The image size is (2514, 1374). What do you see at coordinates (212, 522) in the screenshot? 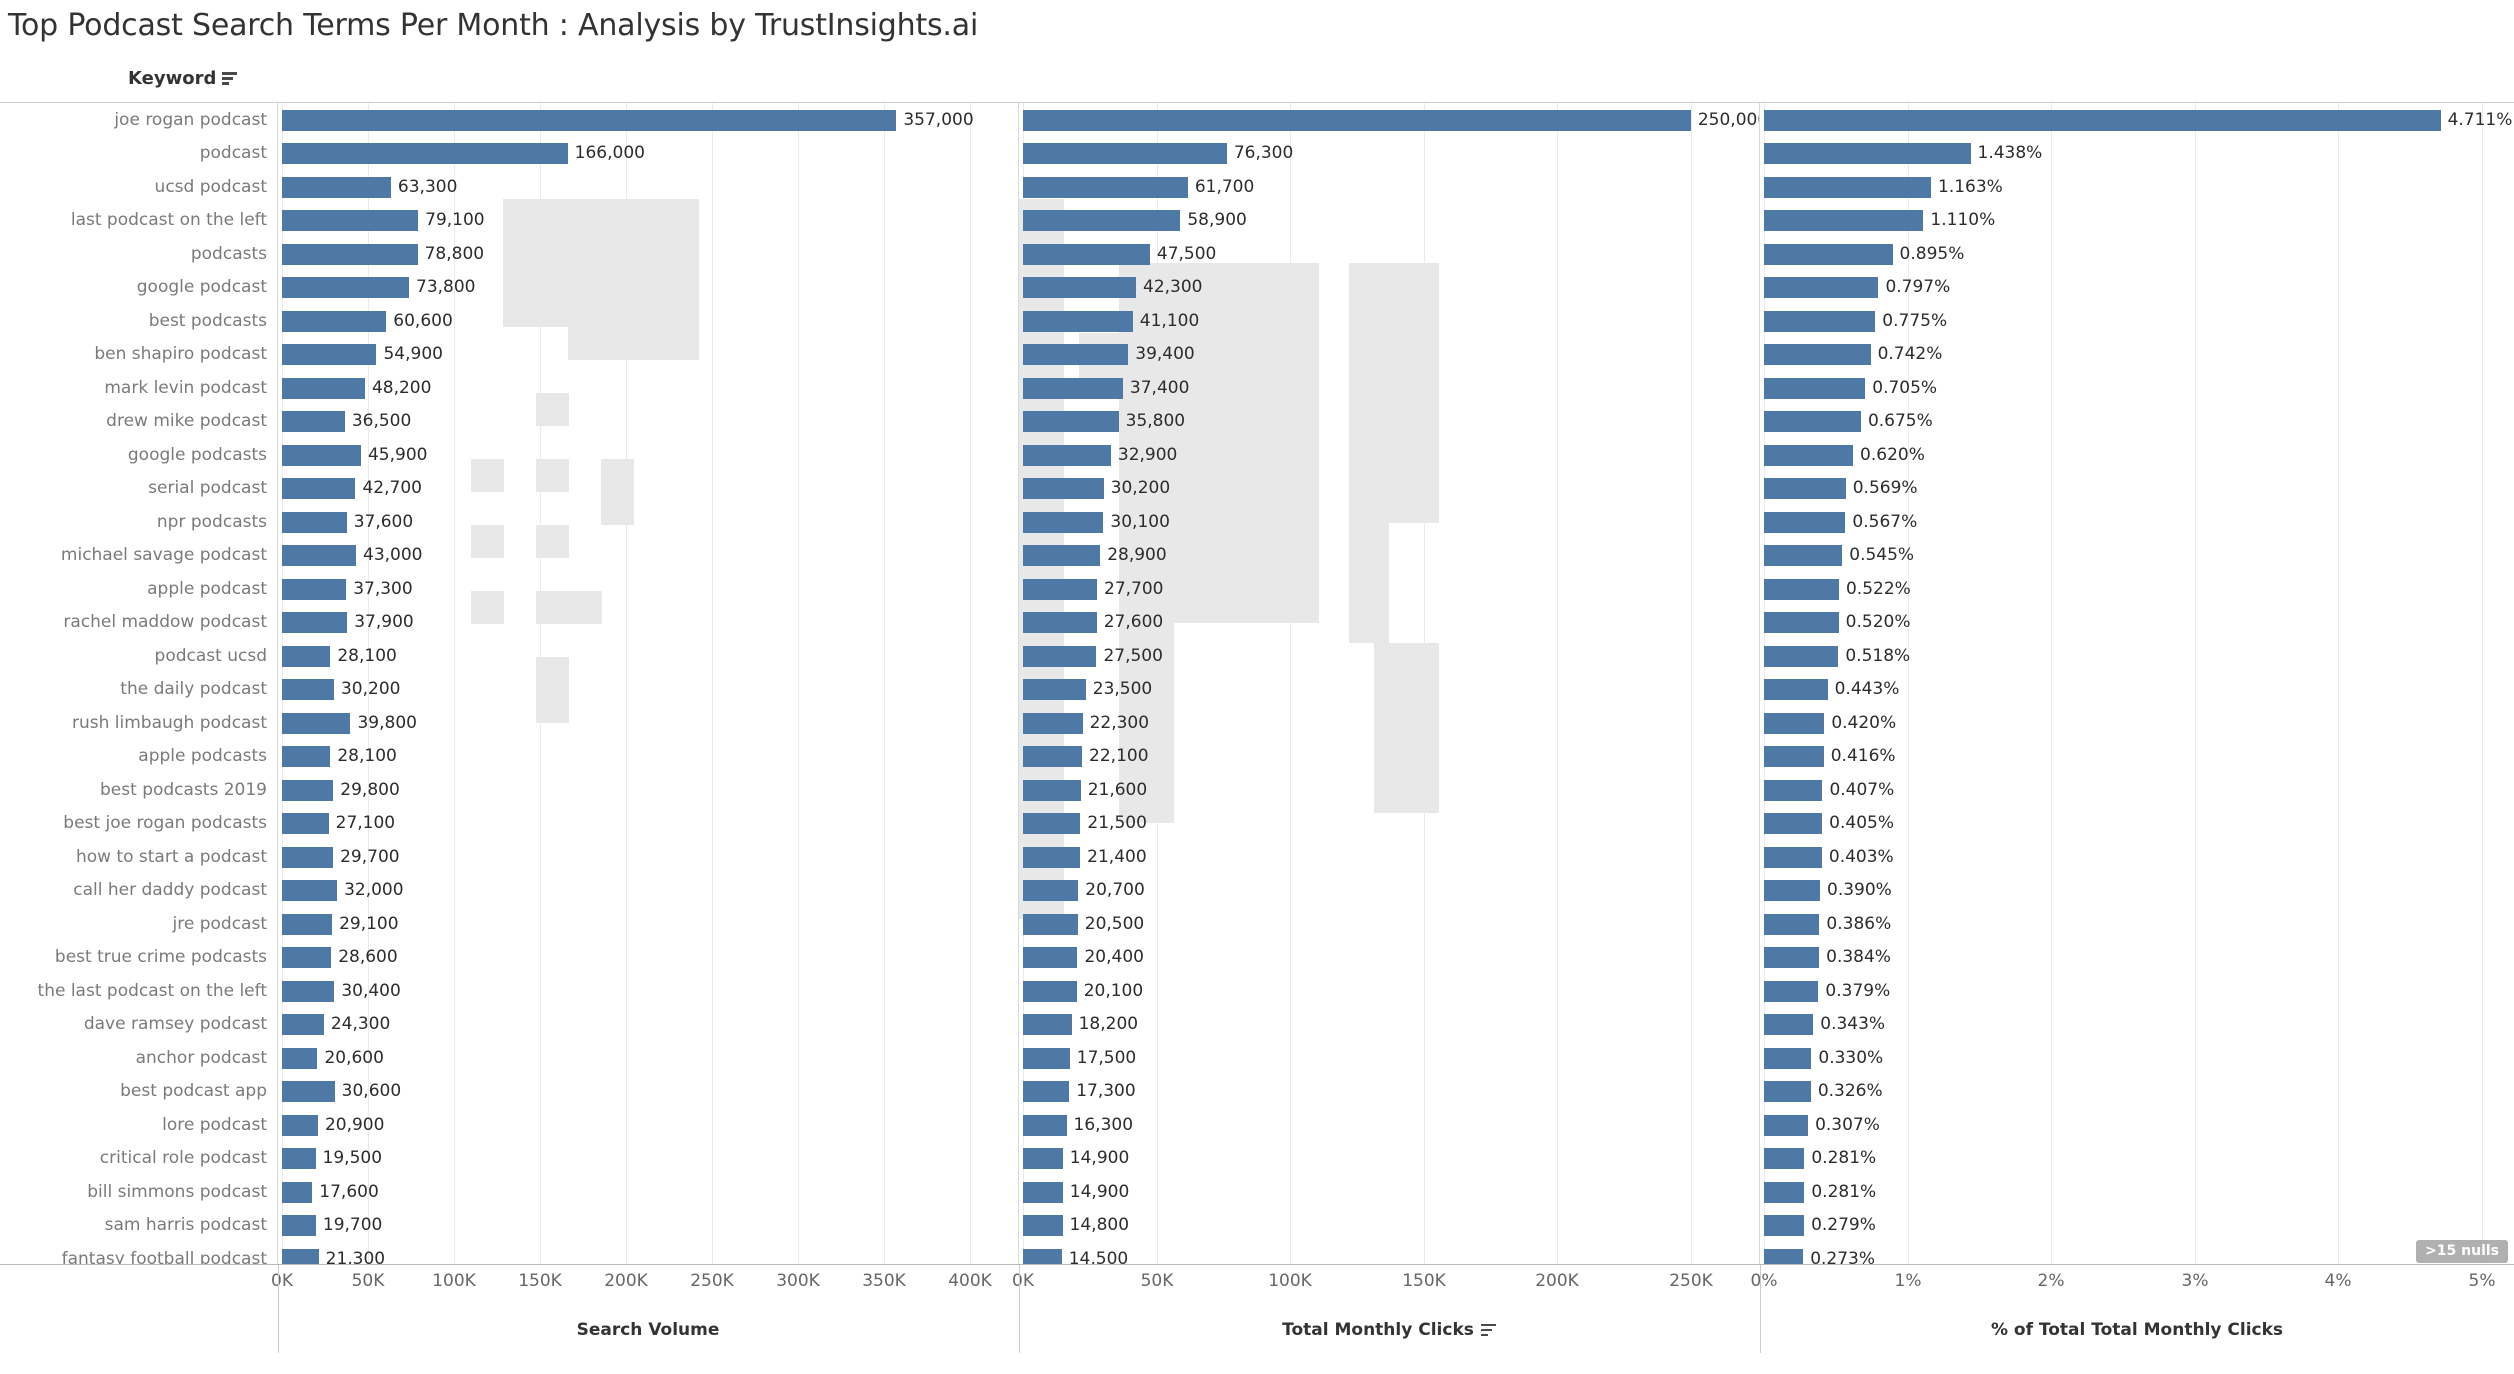
I see `keyword-label: npr podcasts` at bounding box center [212, 522].